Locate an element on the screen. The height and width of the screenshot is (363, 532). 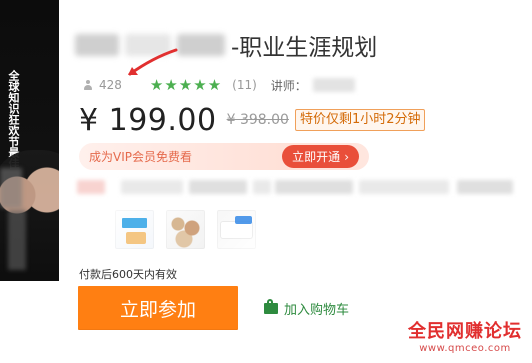
countdown-badge: 特价仅剩1小时2分钟 is located at coordinates (360, 120).